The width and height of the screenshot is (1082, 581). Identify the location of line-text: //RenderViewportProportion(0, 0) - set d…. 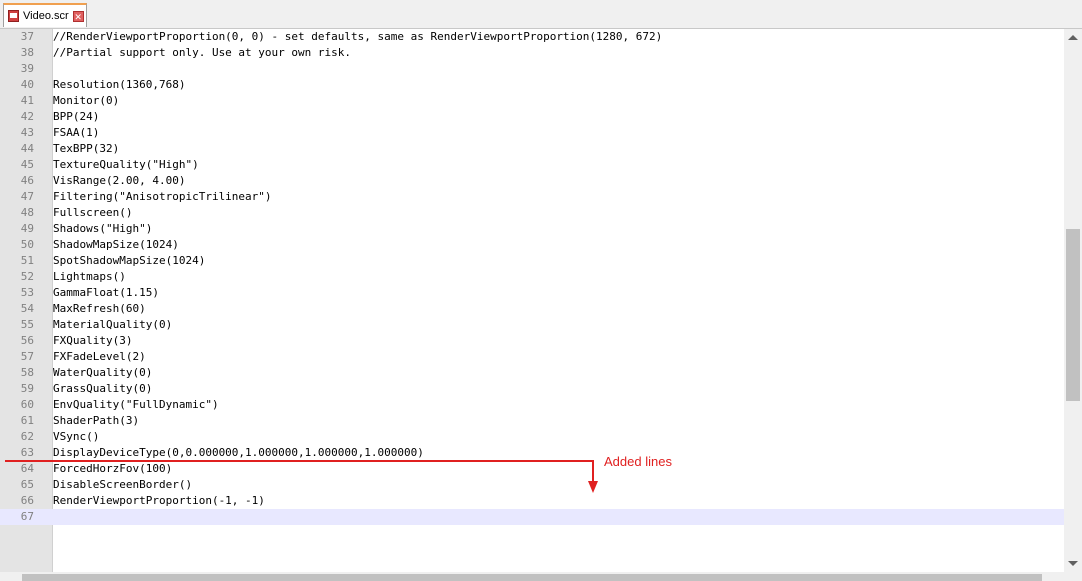
(357, 37).